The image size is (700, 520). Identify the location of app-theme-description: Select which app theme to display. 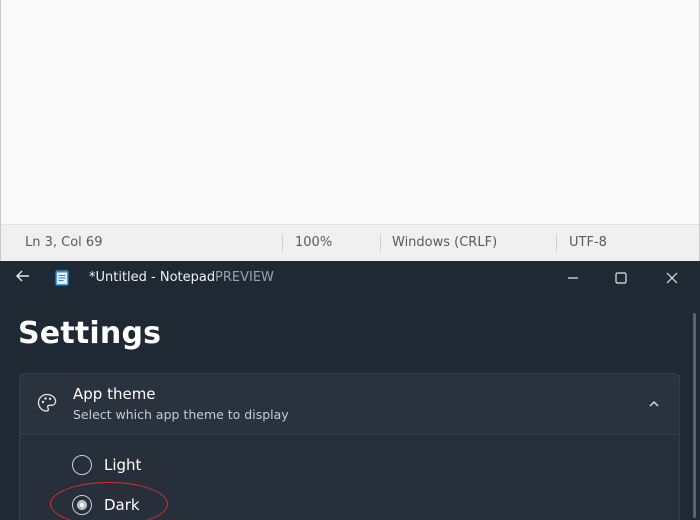
(181, 414).